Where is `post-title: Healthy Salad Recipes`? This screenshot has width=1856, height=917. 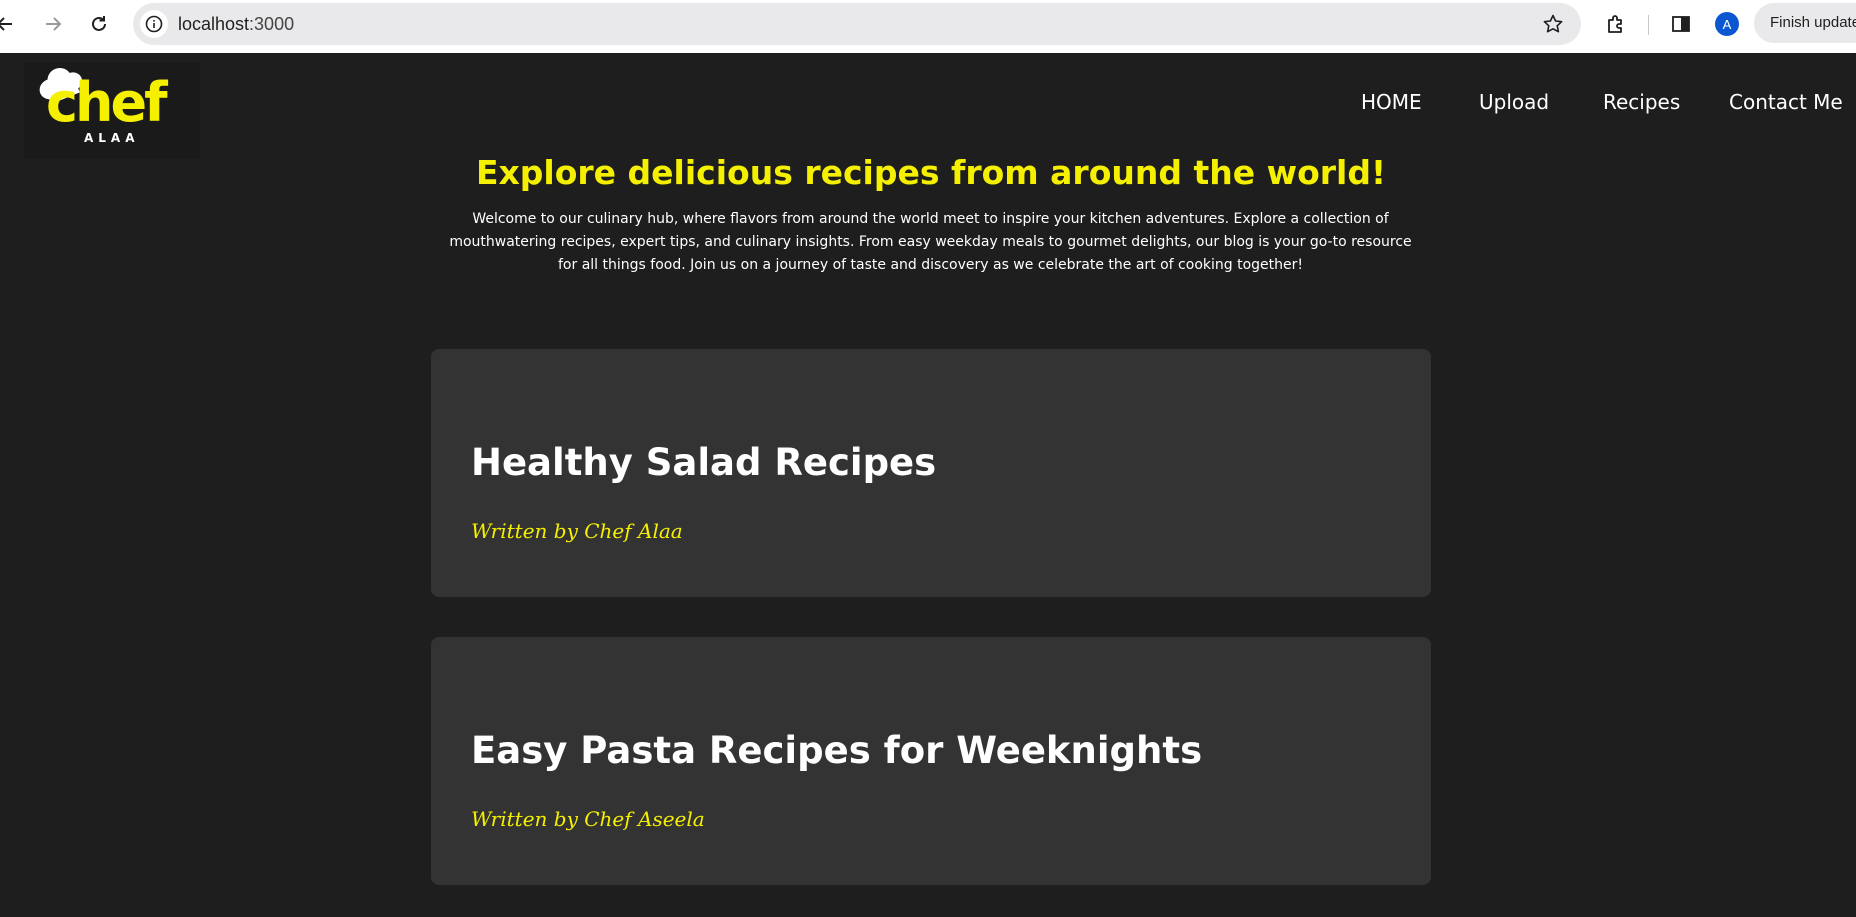 post-title: Healthy Salad Recipes is located at coordinates (703, 462).